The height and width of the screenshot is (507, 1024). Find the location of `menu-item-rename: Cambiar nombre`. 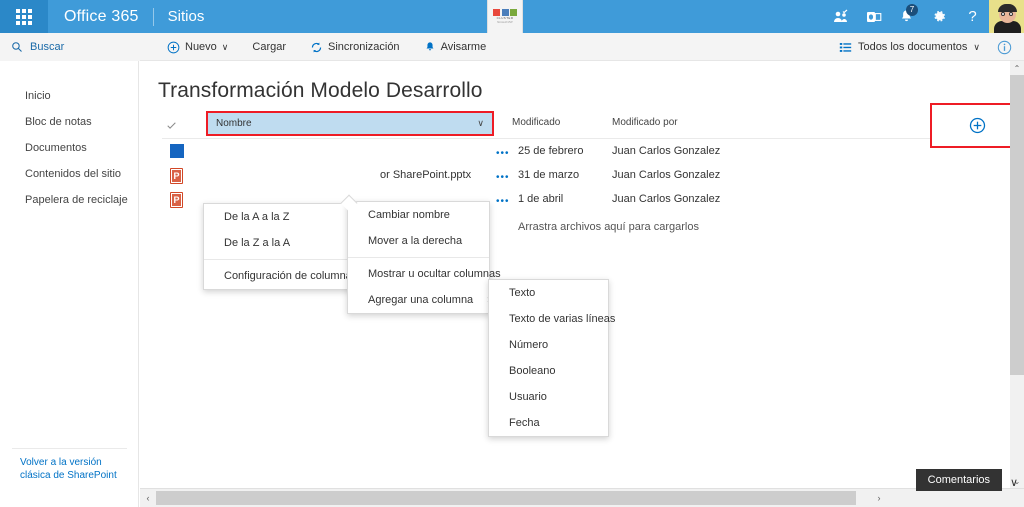

menu-item-rename: Cambiar nombre is located at coordinates (418, 215).